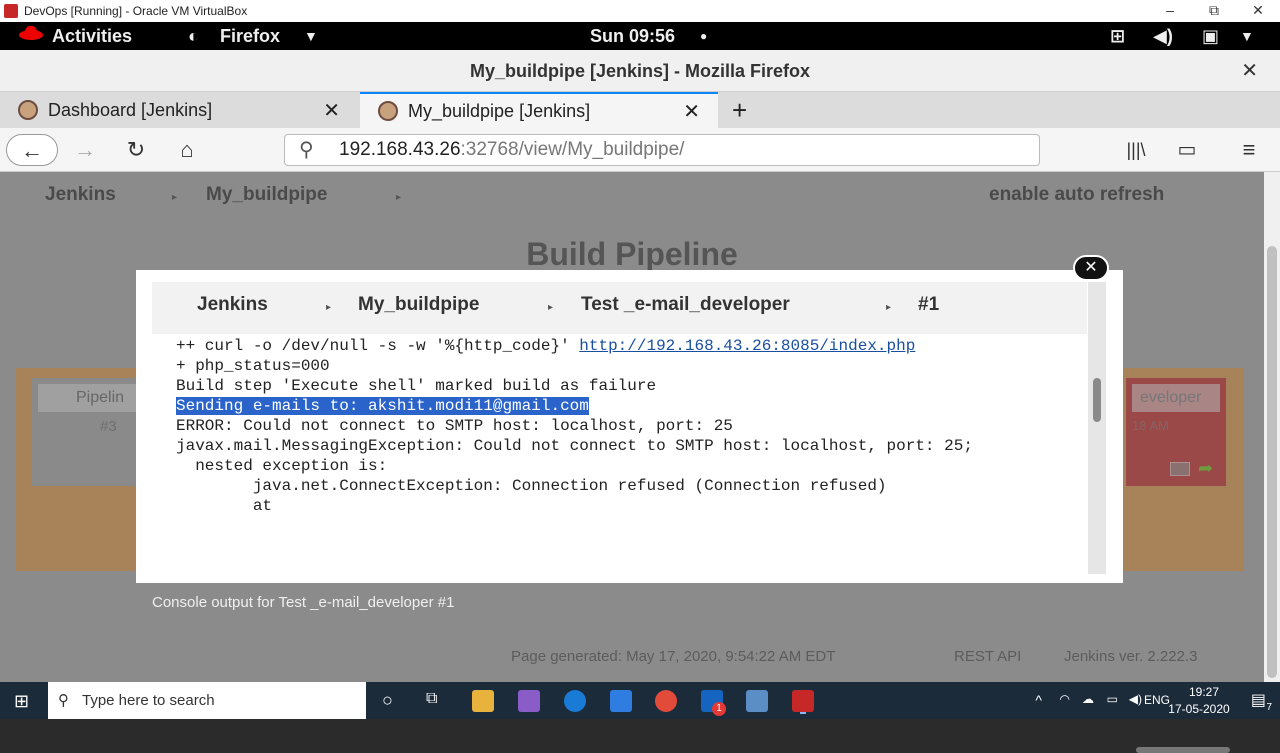 This screenshot has height=753, width=1280. What do you see at coordinates (148, 700) in the screenshot?
I see `search-placeholder: Type here to search` at bounding box center [148, 700].